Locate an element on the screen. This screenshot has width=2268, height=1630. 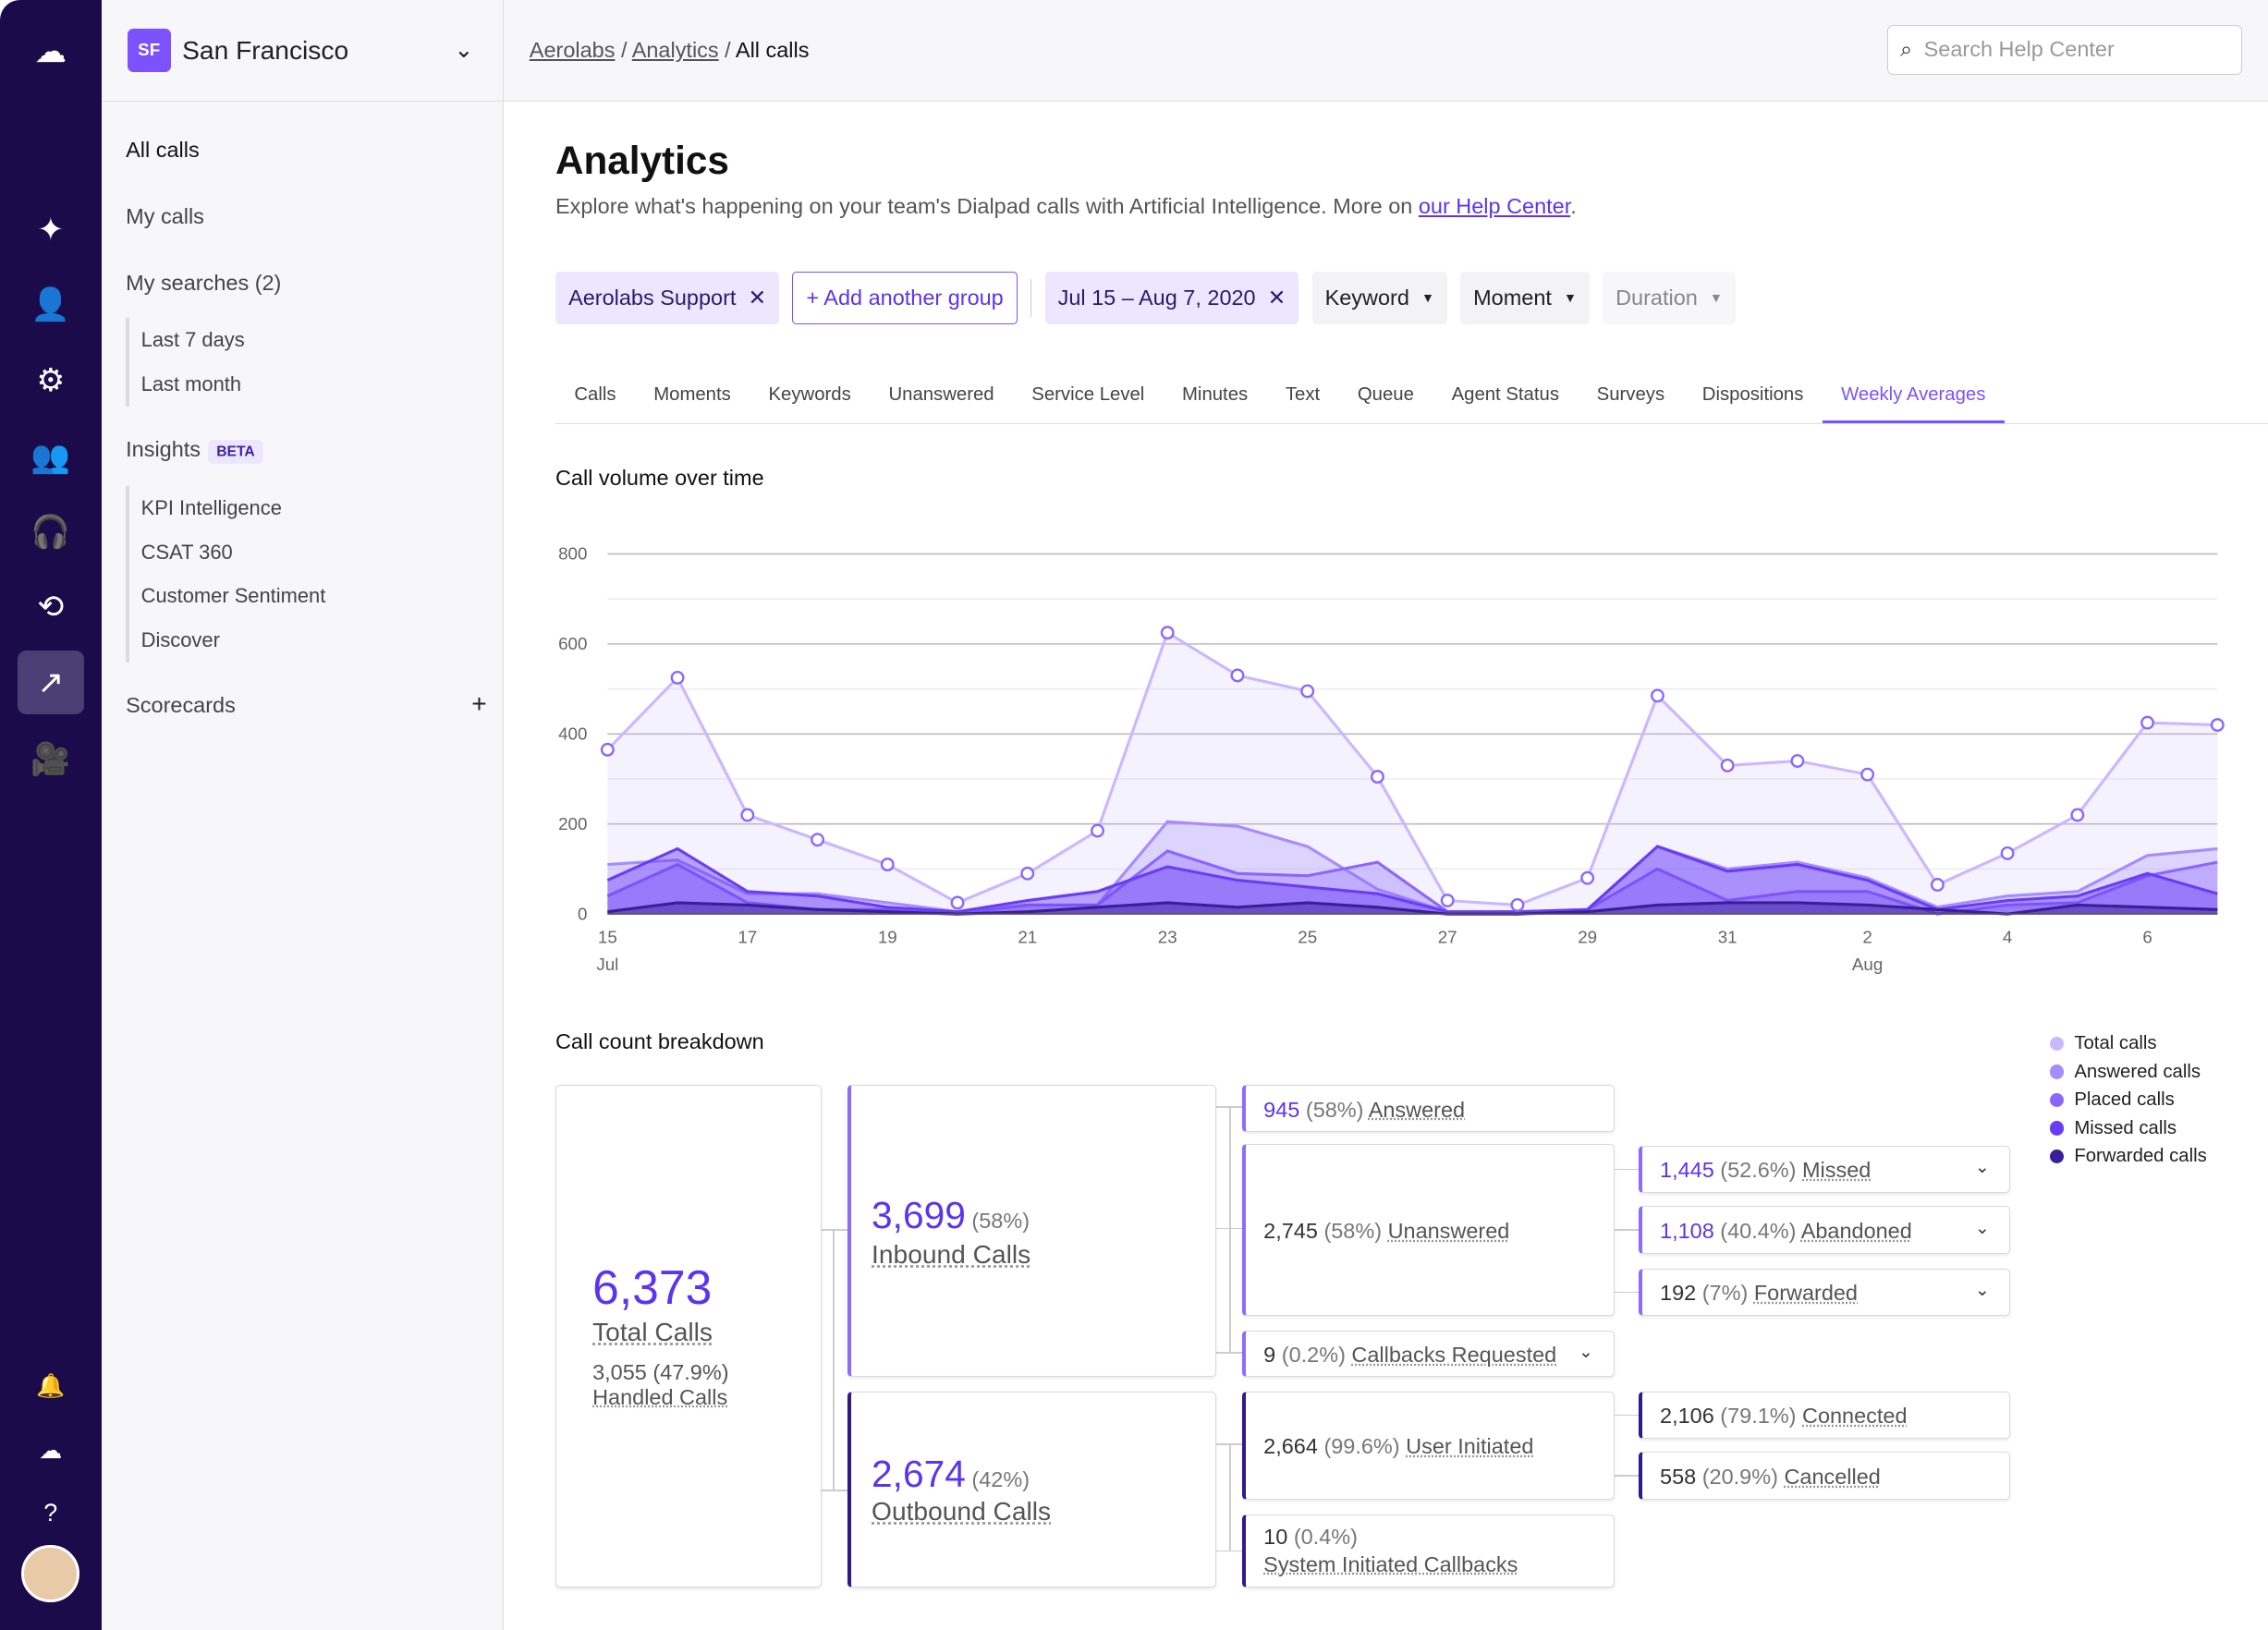
label: System Initiated Callbacks is located at coordinates (1391, 1564).